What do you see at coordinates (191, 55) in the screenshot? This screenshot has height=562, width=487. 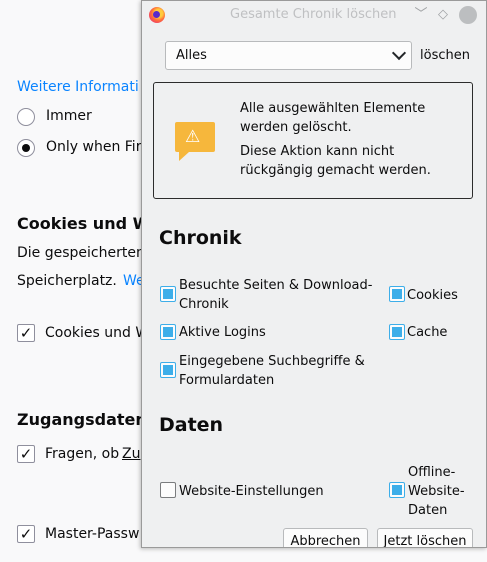 I see `time-range-value: Alles` at bounding box center [191, 55].